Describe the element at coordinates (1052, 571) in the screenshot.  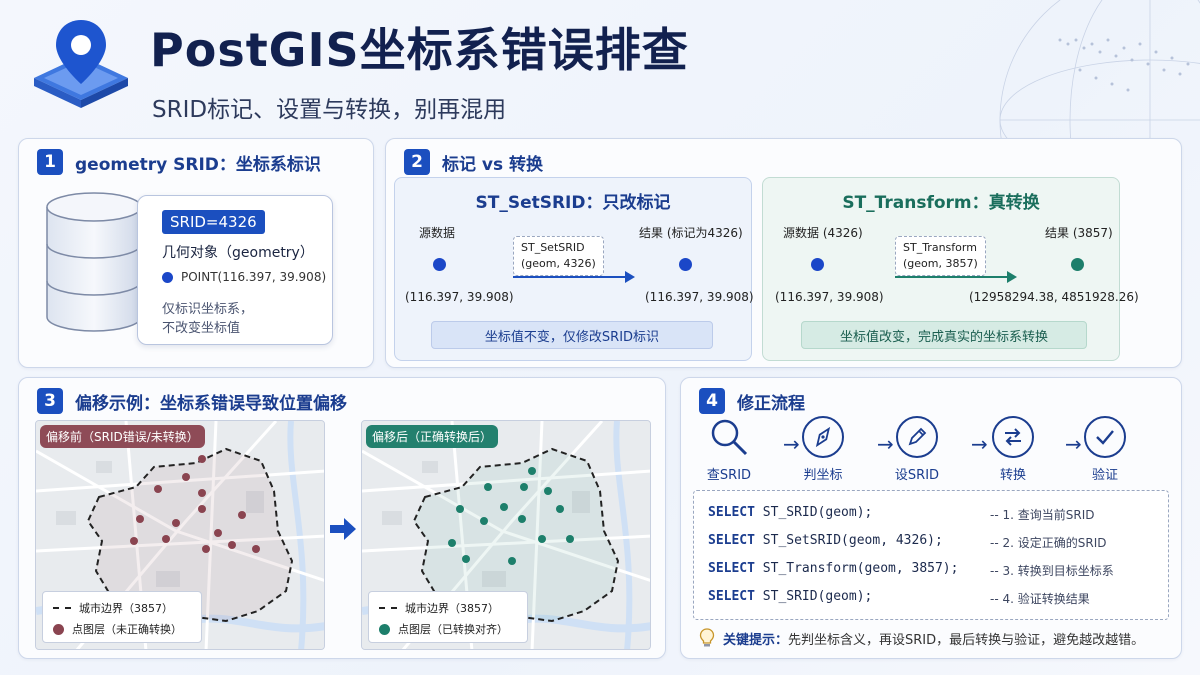
I see `code-comment: -- 3. 转换到目标坐标系` at that location.